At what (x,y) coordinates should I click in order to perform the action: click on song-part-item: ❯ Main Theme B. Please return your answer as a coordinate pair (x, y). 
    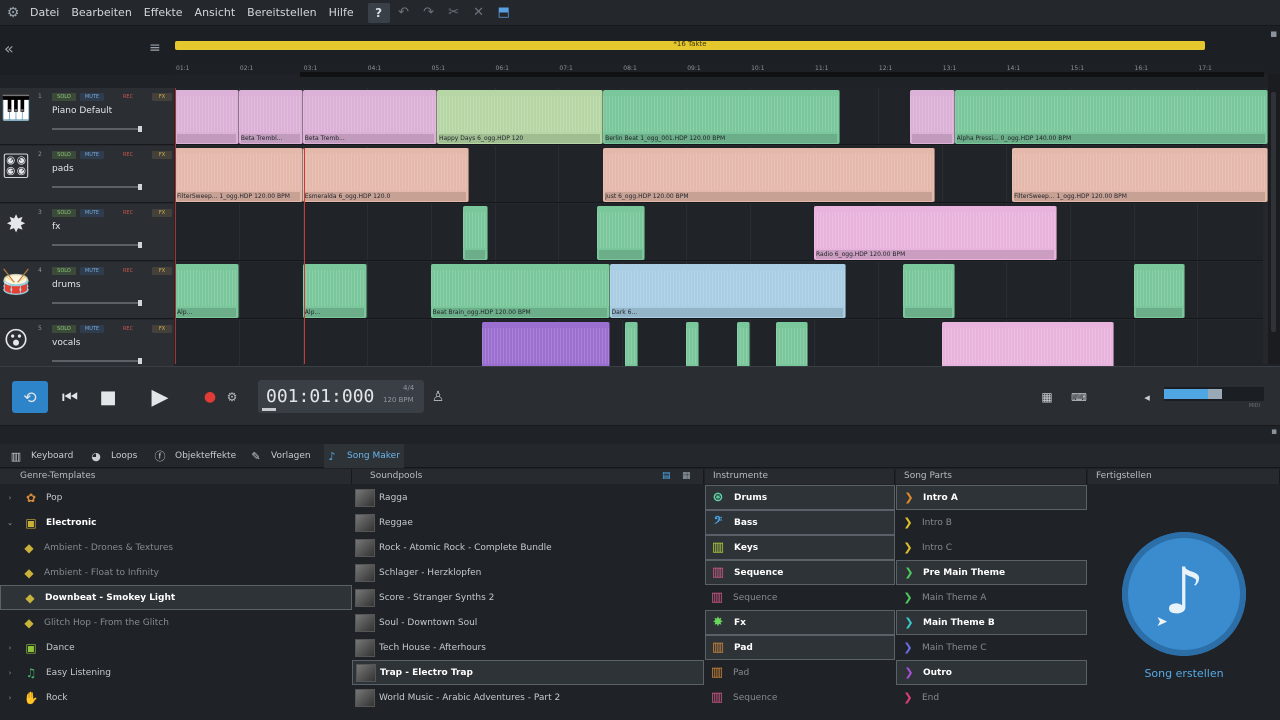
    Looking at the image, I should click on (991, 622).